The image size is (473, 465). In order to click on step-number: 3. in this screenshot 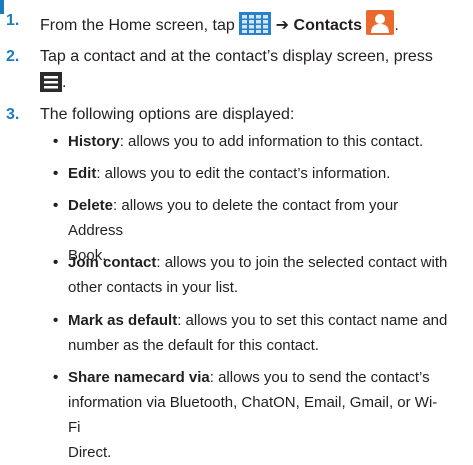, I will do `click(13, 114)`.